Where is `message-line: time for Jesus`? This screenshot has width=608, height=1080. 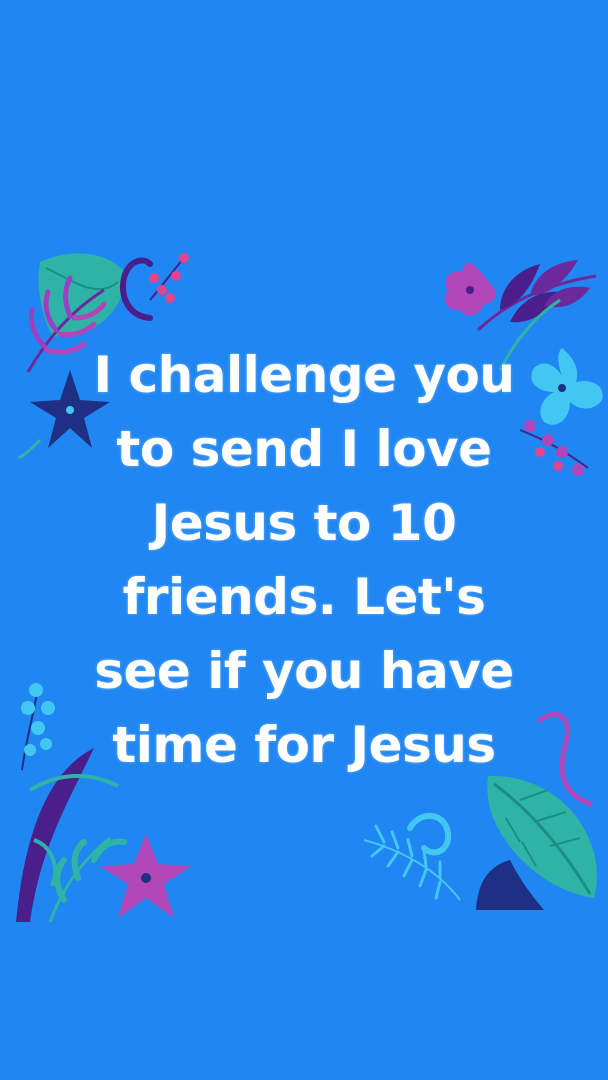 message-line: time for Jesus is located at coordinates (304, 745).